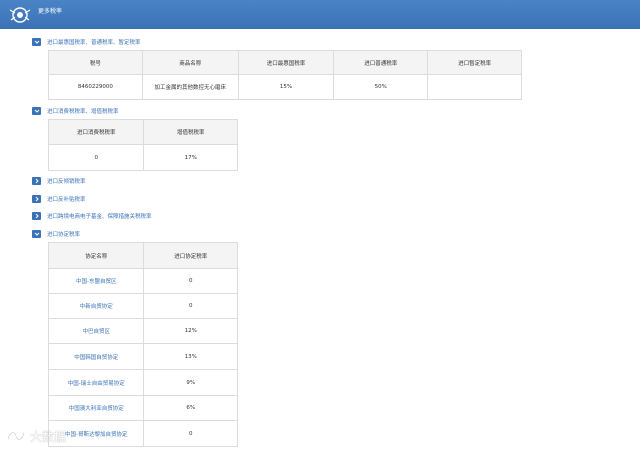 The height and width of the screenshot is (450, 640). What do you see at coordinates (94, 43) in the screenshot?
I see `section-title: 进口最惠国税率、普通税率、暂定税率` at bounding box center [94, 43].